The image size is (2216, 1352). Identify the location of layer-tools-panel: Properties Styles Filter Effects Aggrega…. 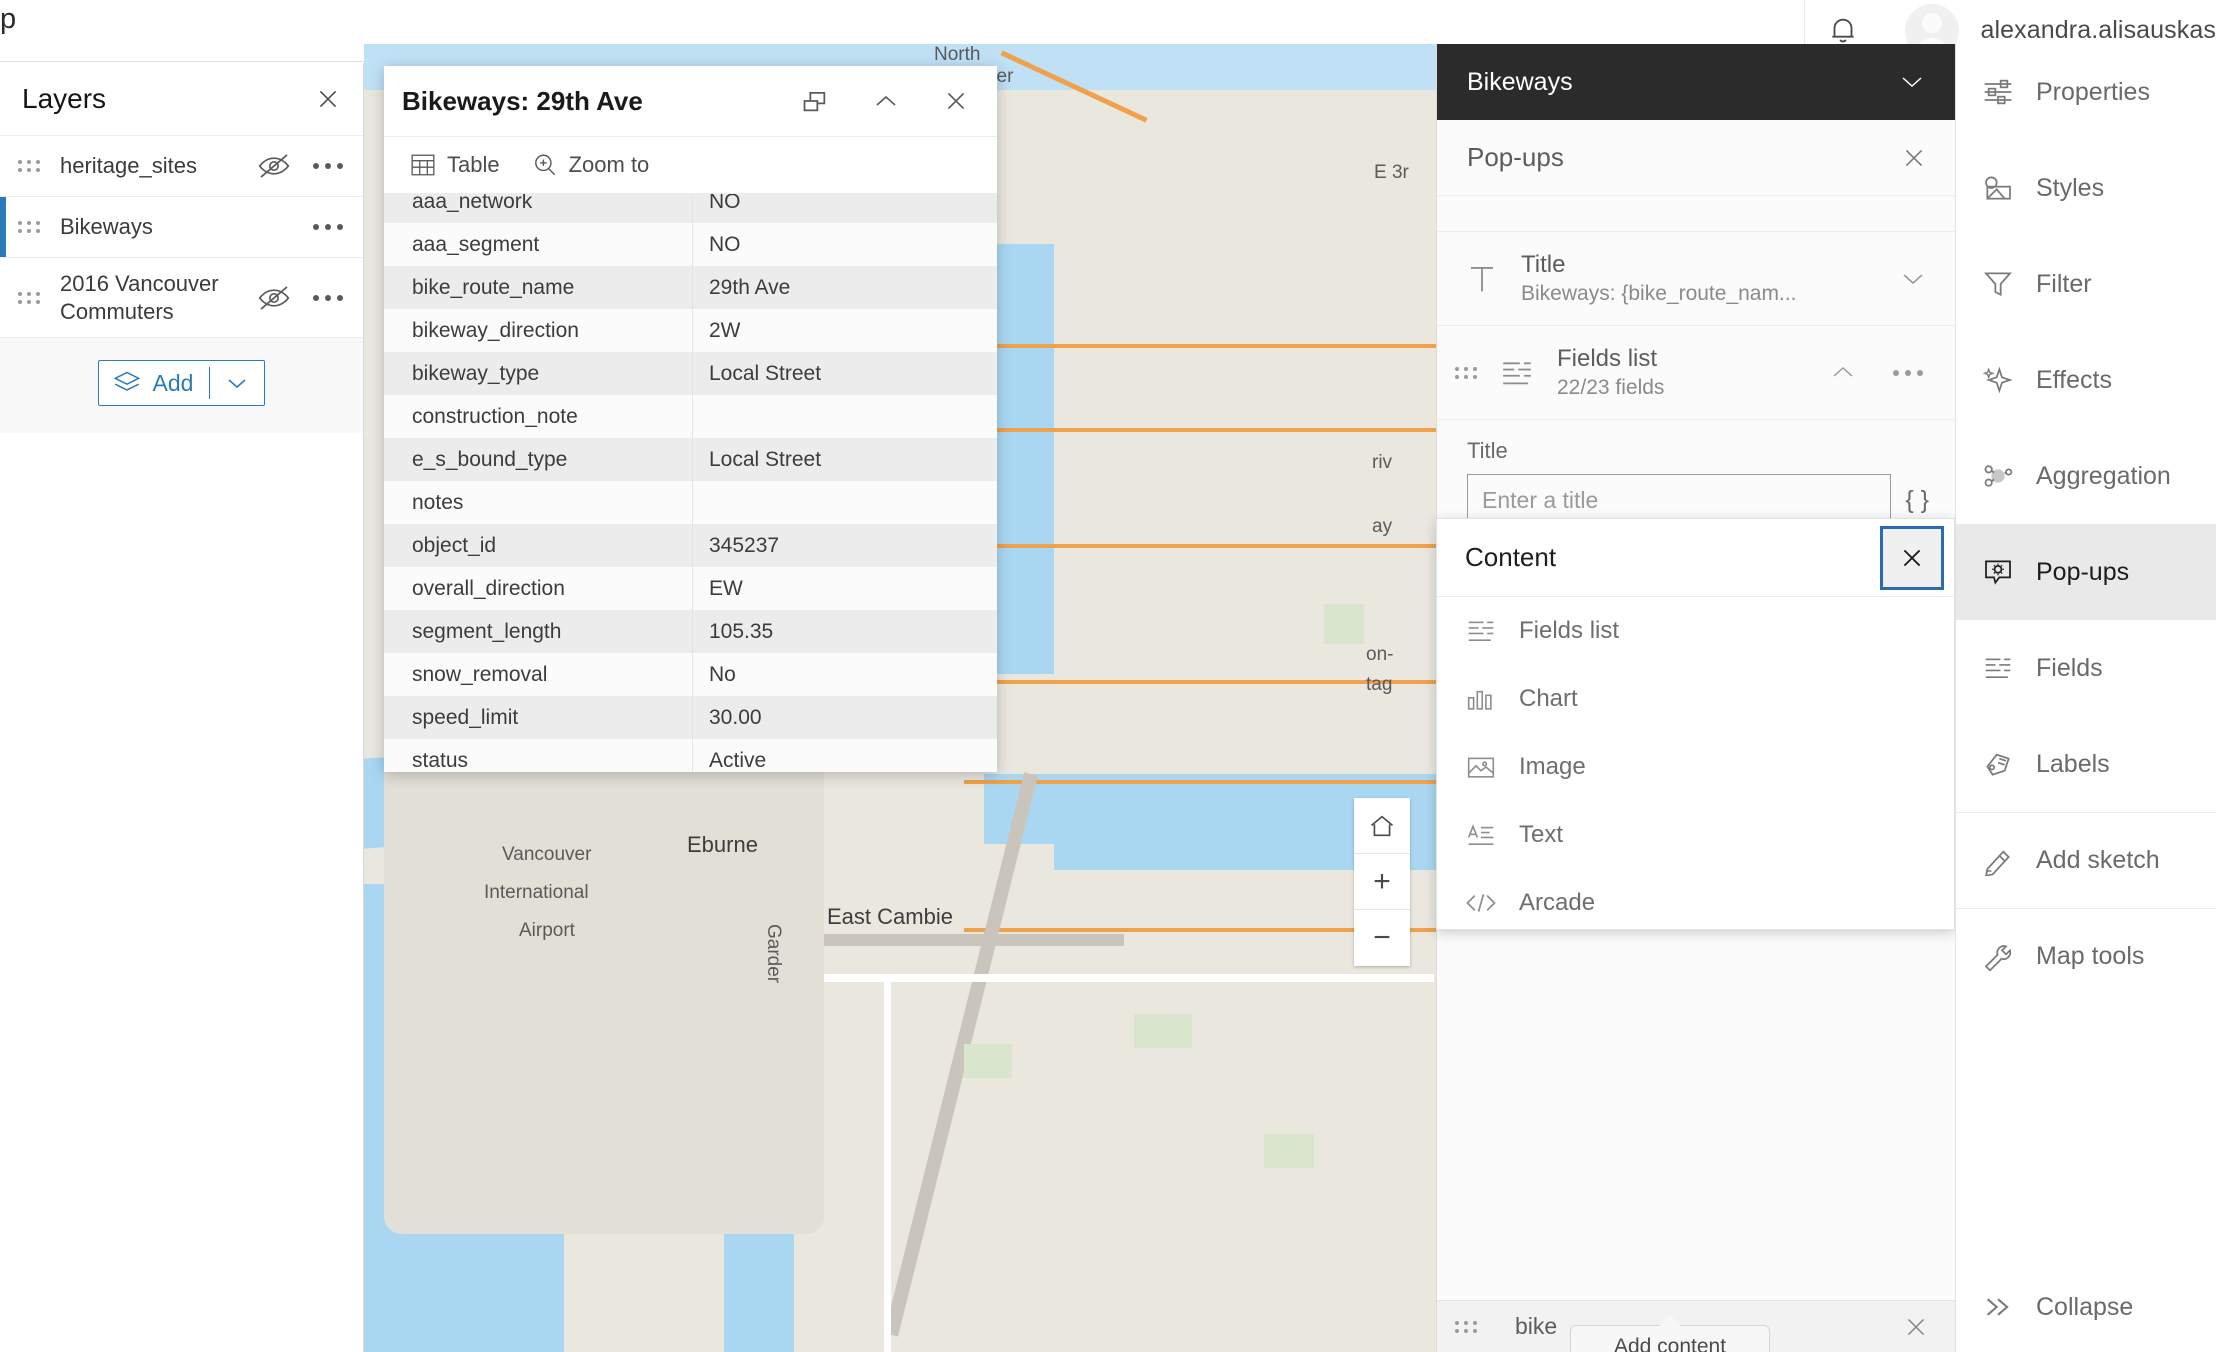
(2085, 698).